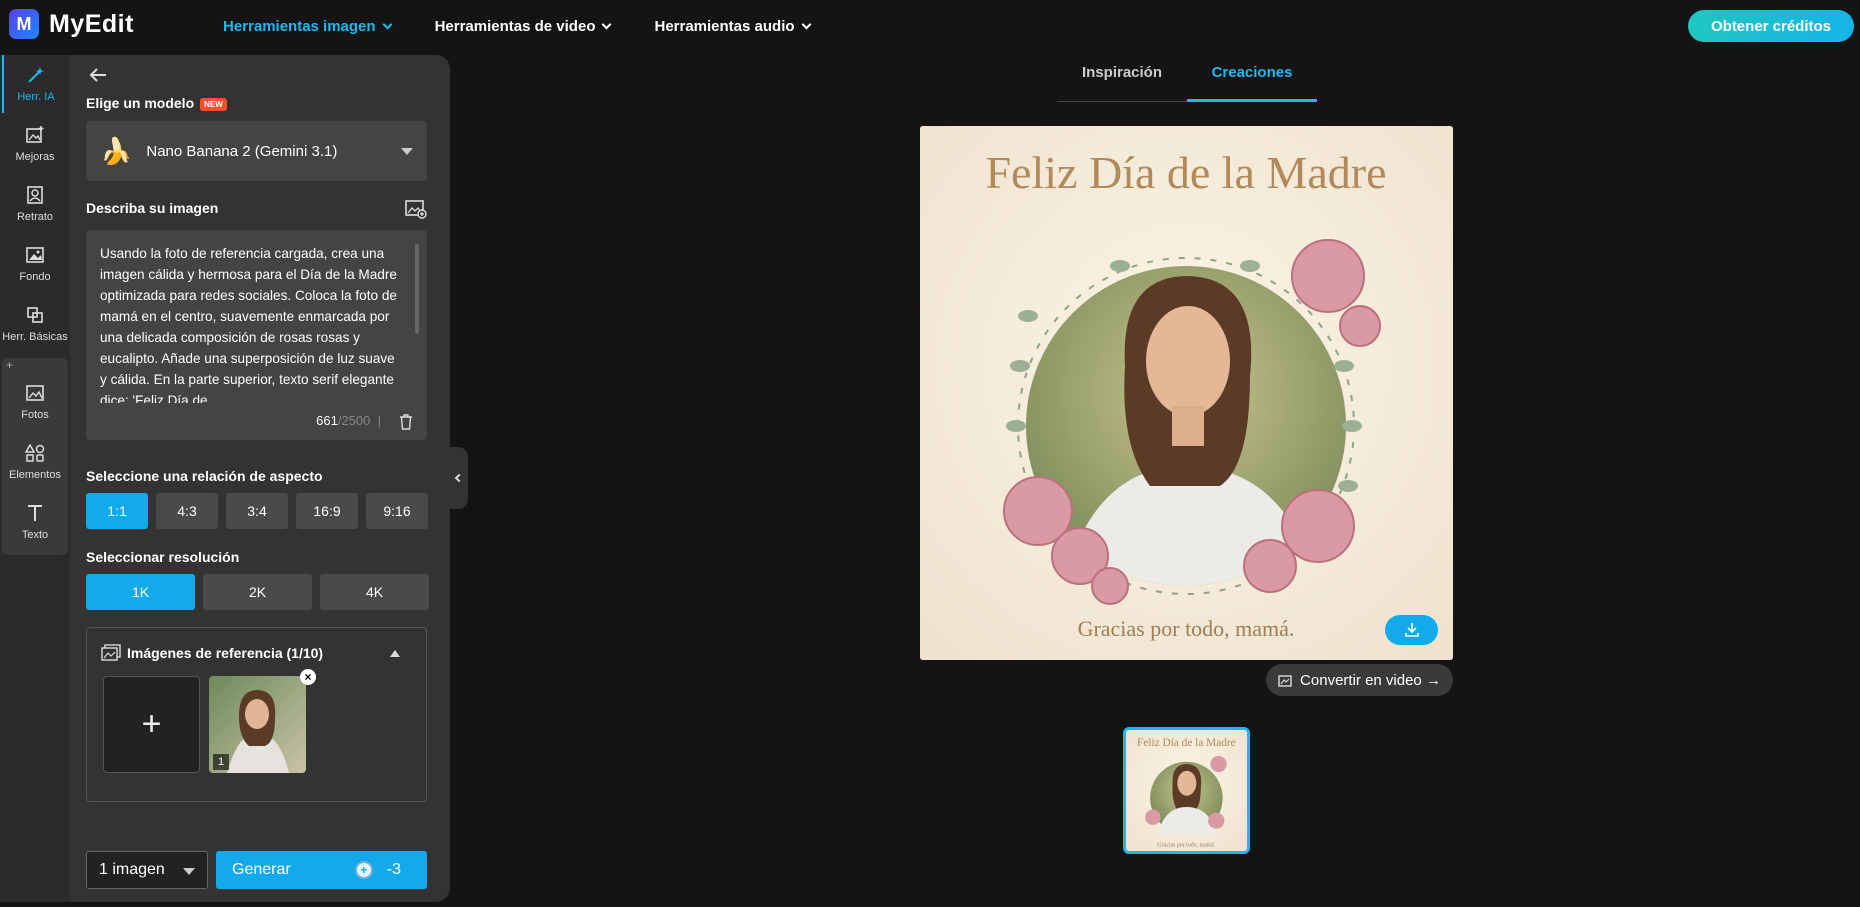 The width and height of the screenshot is (1860, 907). Describe the element at coordinates (256, 714) in the screenshot. I see `reference-images-panel: Imágenes de referencia (1/10) + 1 ×` at that location.